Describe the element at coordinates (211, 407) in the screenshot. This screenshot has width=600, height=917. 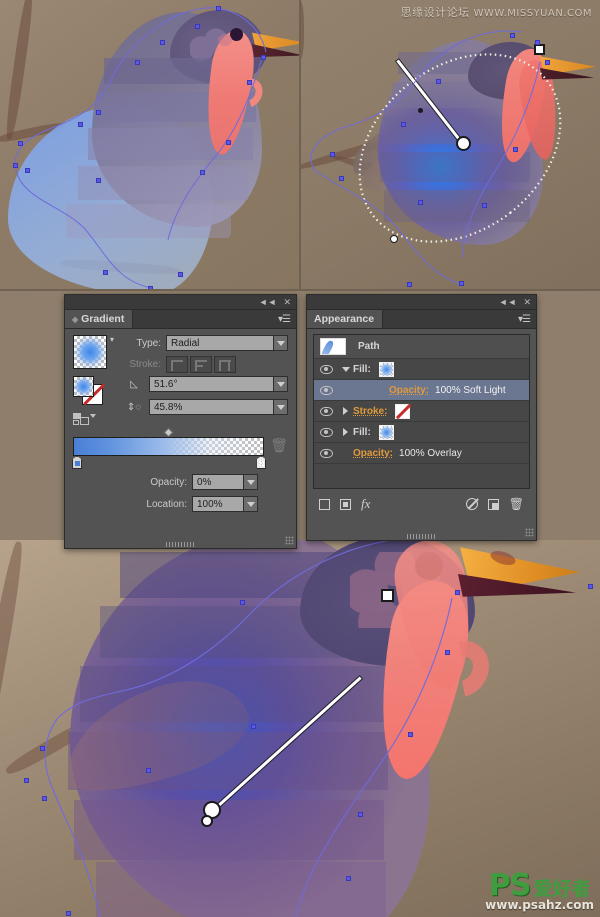
I see `gradient-aspect-value: 45.8%` at that location.